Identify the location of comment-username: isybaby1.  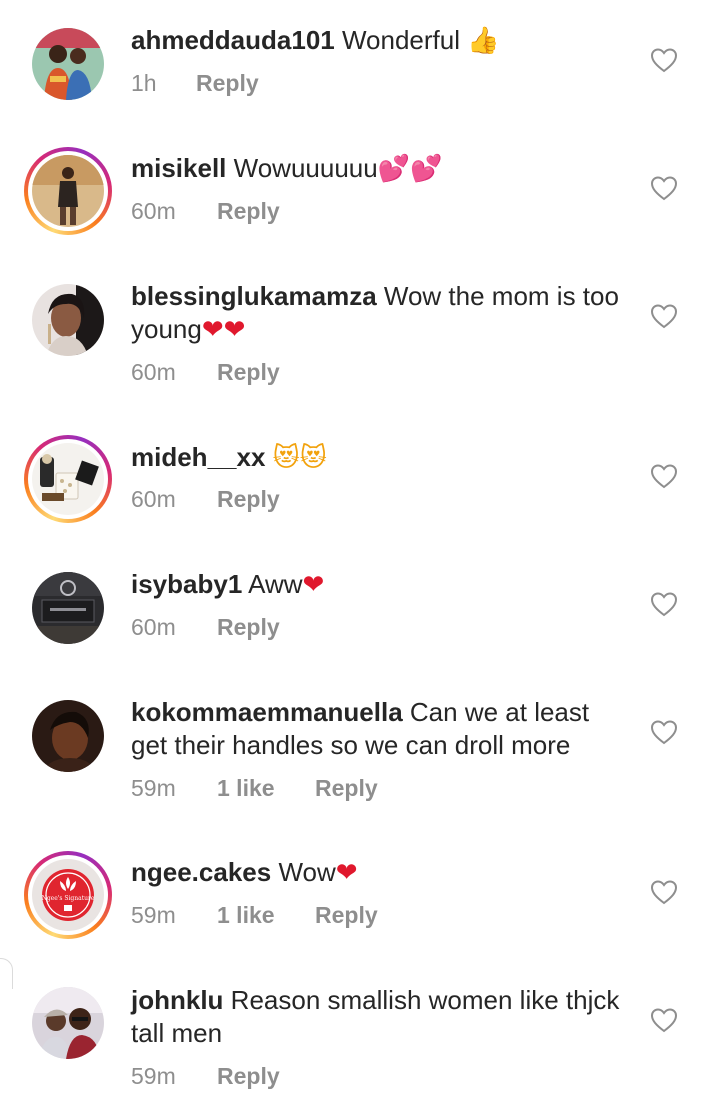
(186, 584).